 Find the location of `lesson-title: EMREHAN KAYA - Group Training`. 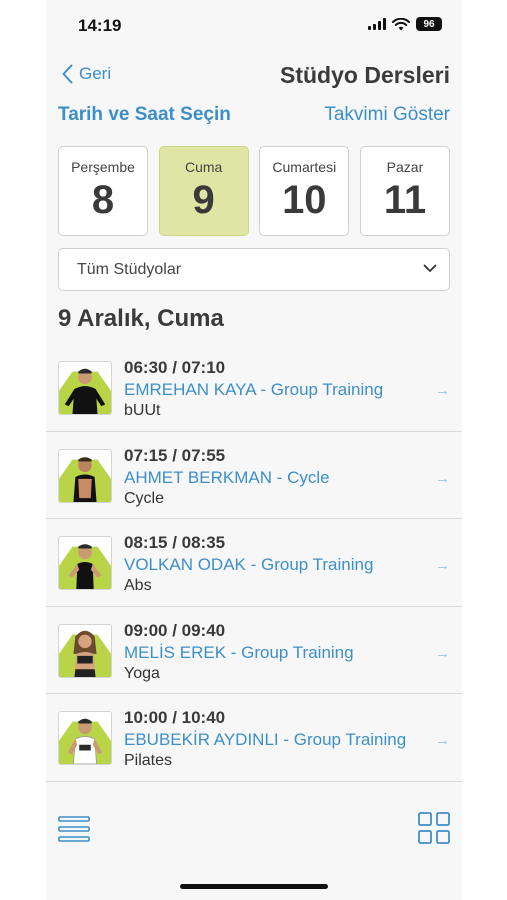

lesson-title: EMREHAN KAYA - Group Training is located at coordinates (254, 389).